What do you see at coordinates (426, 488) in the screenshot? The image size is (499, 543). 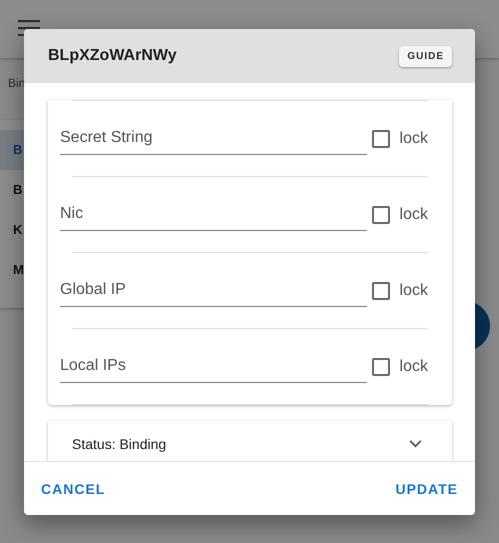 I see `update-button: UPDATE` at bounding box center [426, 488].